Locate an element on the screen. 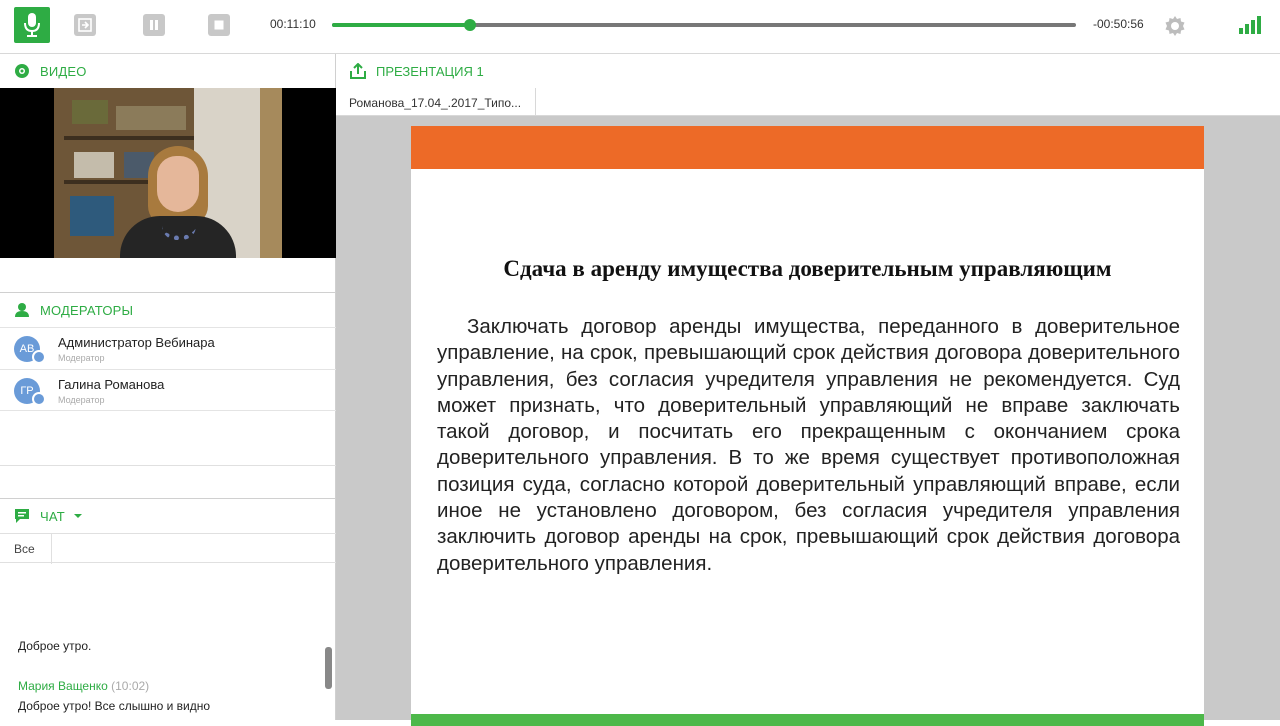 The image size is (1280, 726). chat-message-author: Мария Ващенко (10:02) is located at coordinates (83, 686).